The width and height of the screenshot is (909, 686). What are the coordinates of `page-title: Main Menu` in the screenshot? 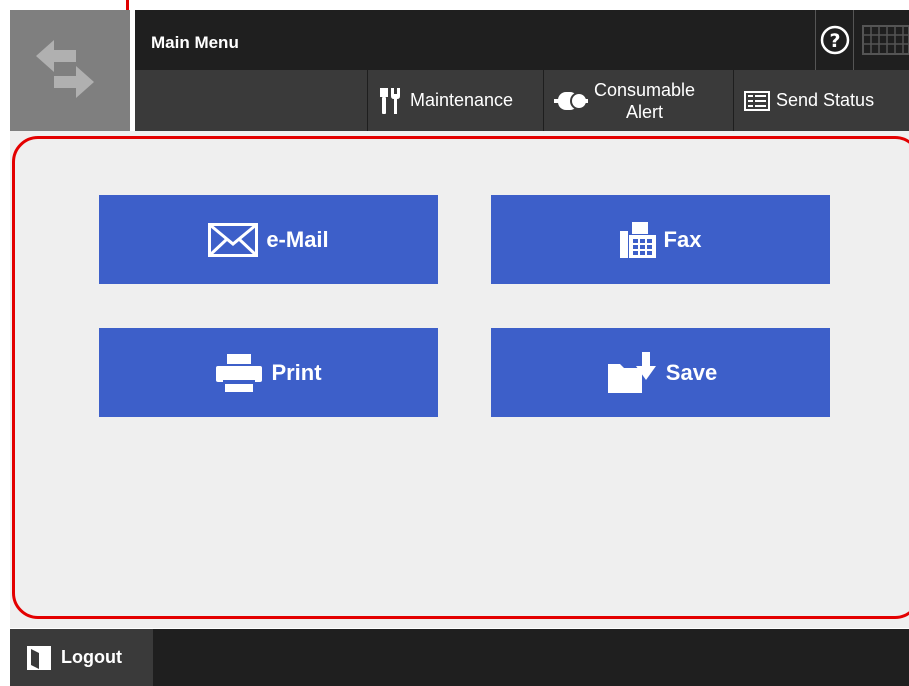 It's located at (195, 42).